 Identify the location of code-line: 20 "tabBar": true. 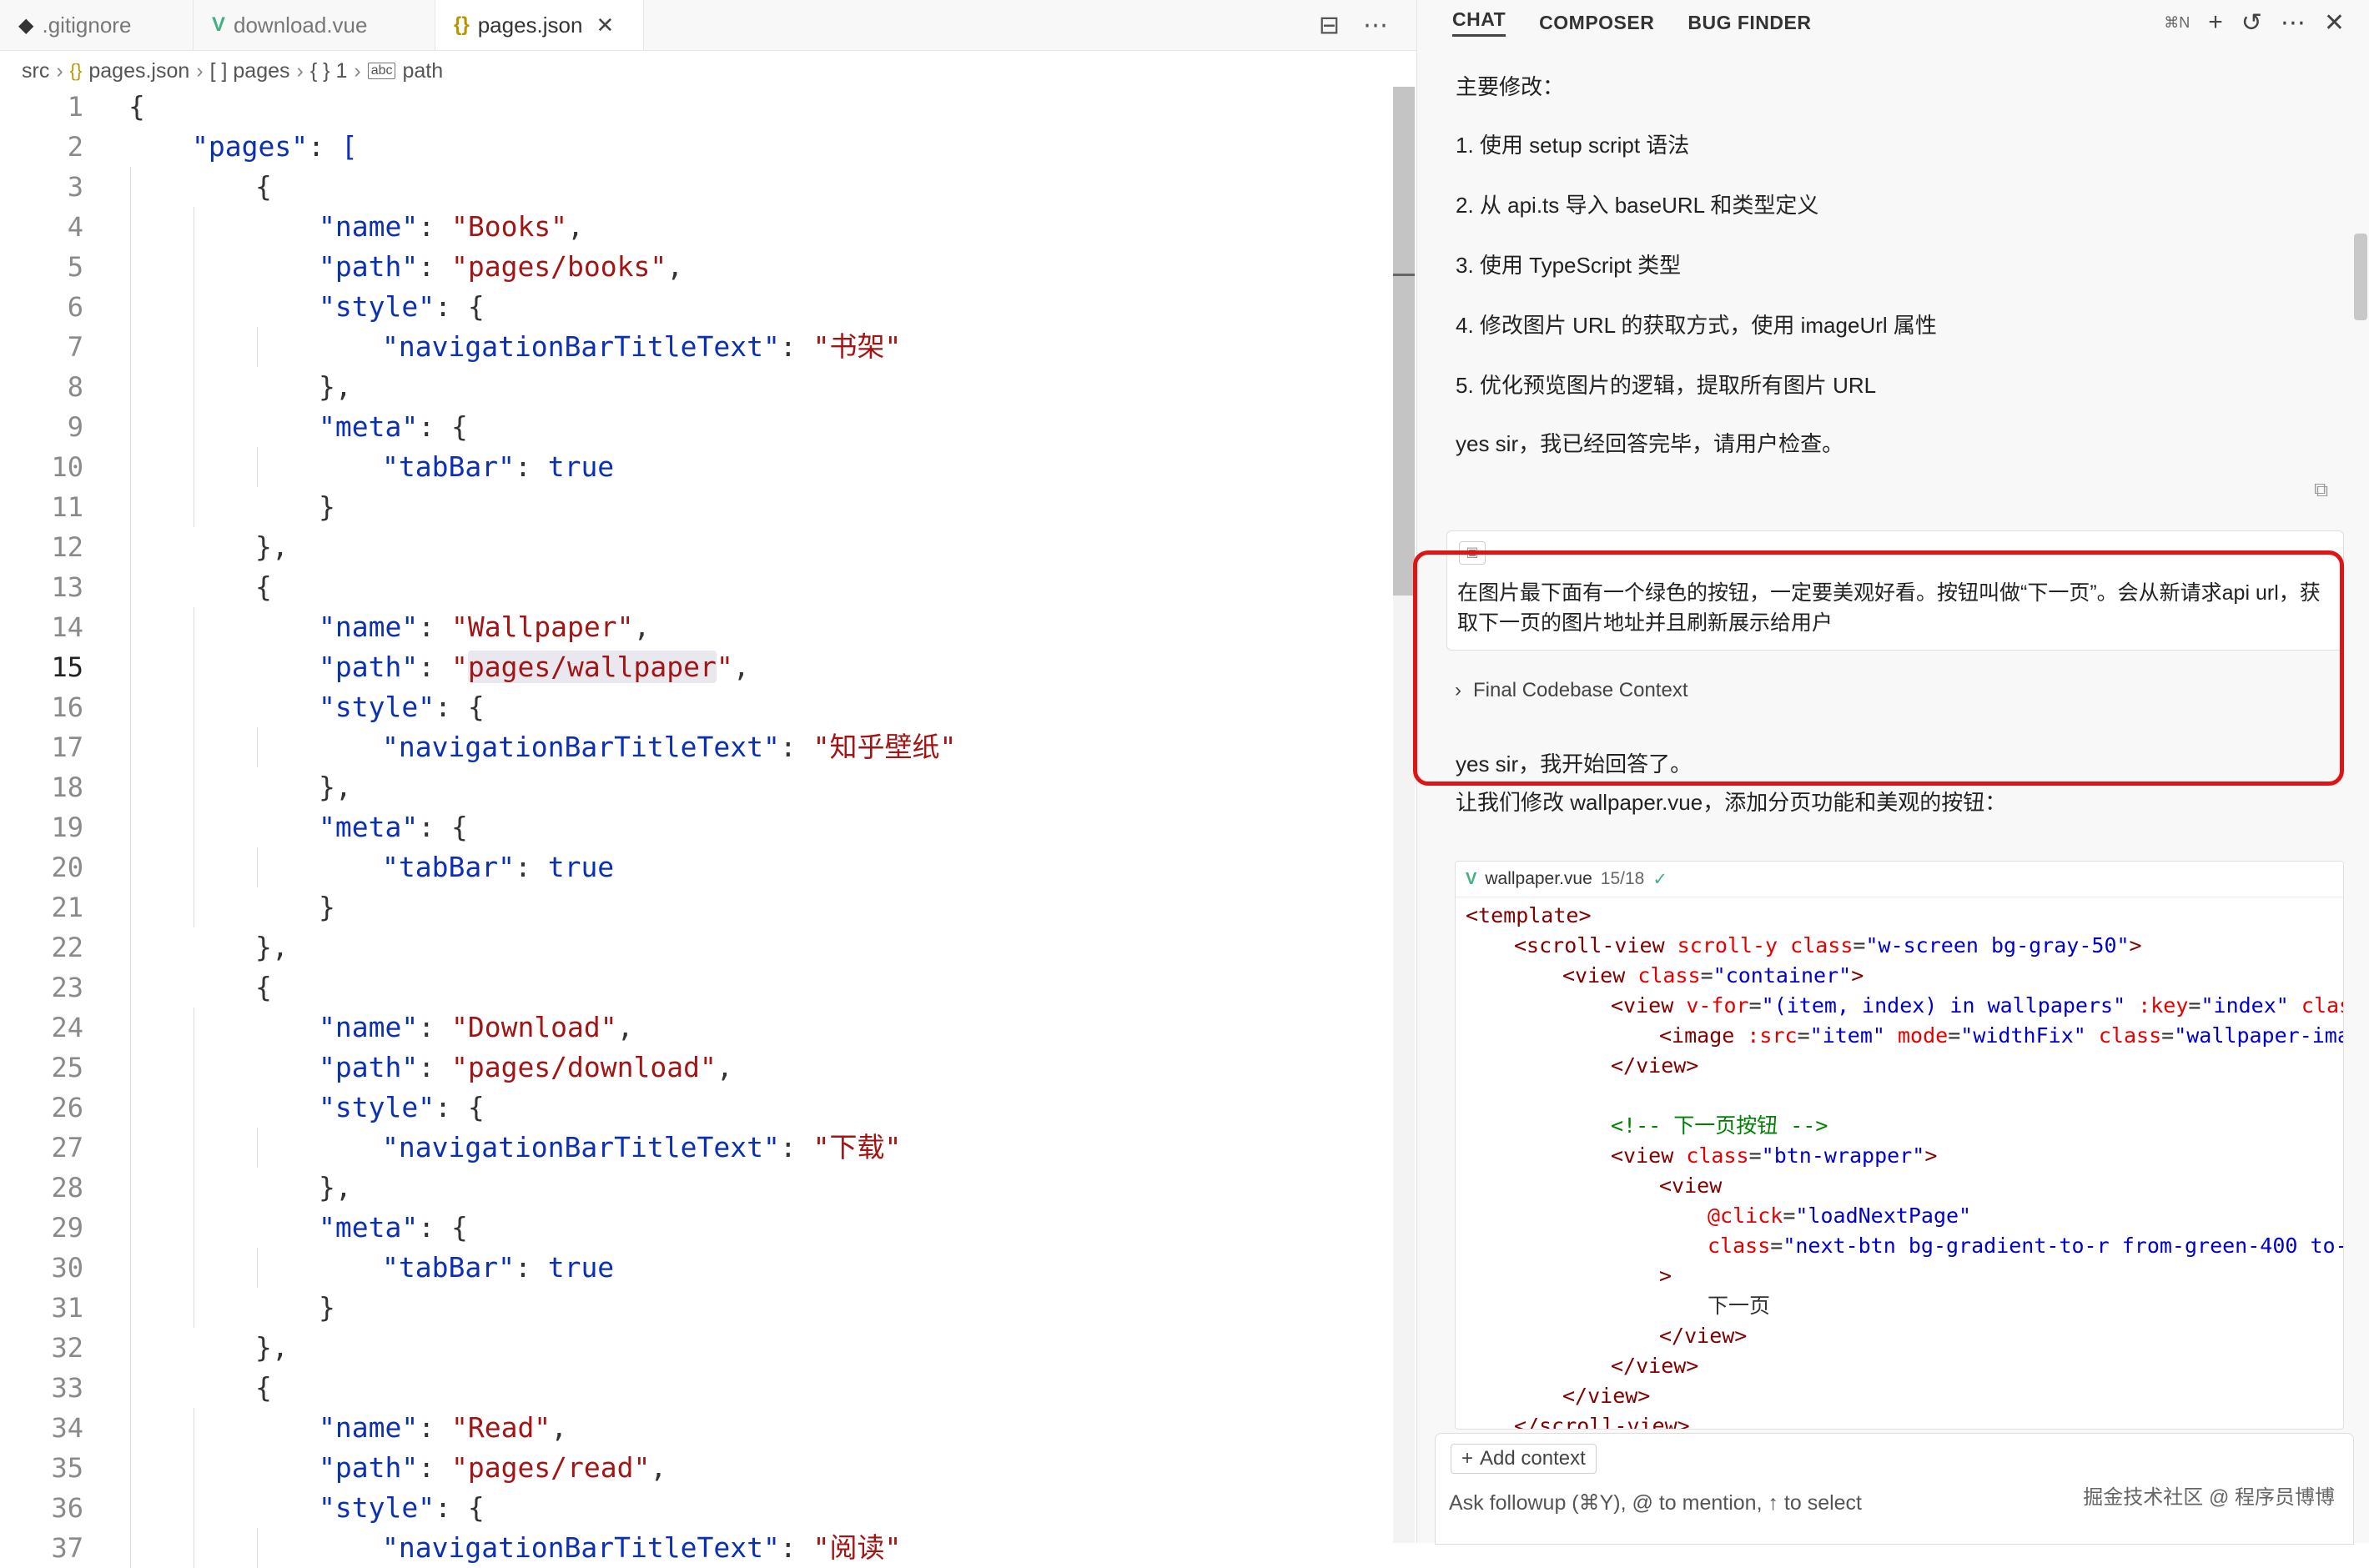
(696, 867).